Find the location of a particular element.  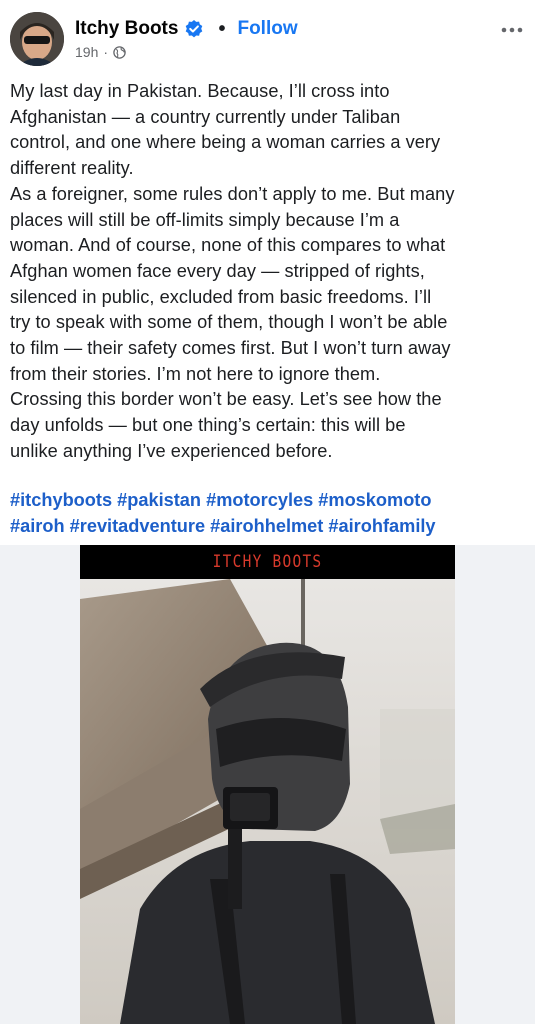

video-banner: ITCHY BOOTS is located at coordinates (267, 562).